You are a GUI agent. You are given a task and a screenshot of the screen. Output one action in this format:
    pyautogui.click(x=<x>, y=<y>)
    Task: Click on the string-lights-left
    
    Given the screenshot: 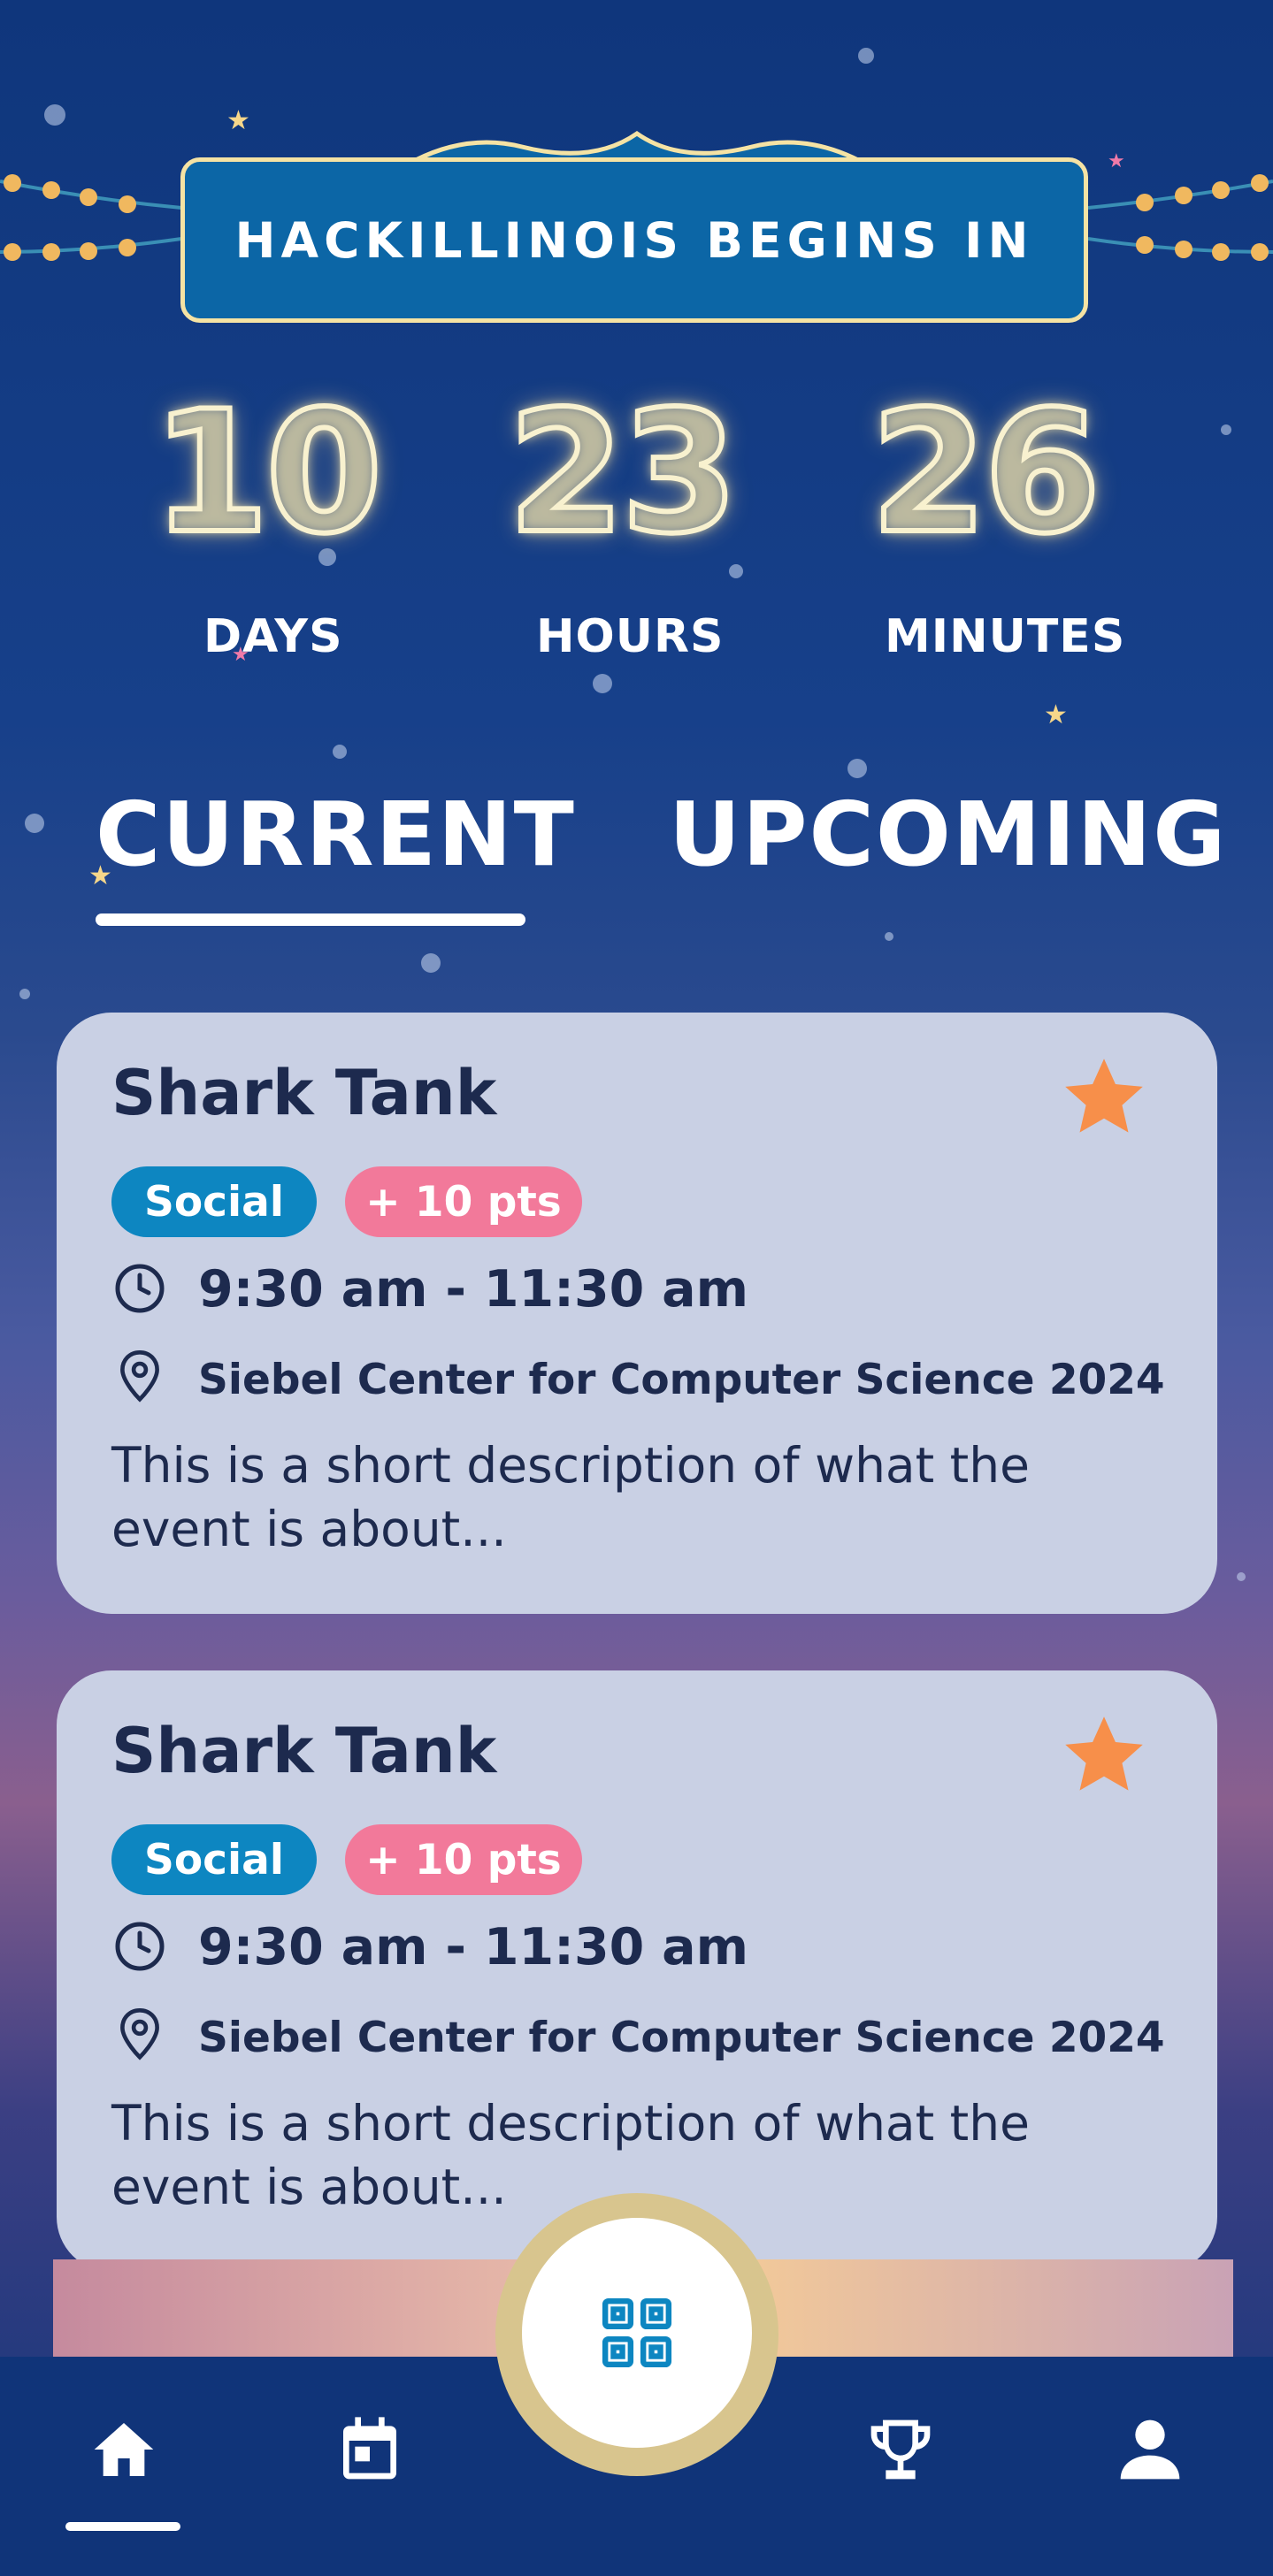 What is the action you would take?
    pyautogui.click(x=91, y=218)
    